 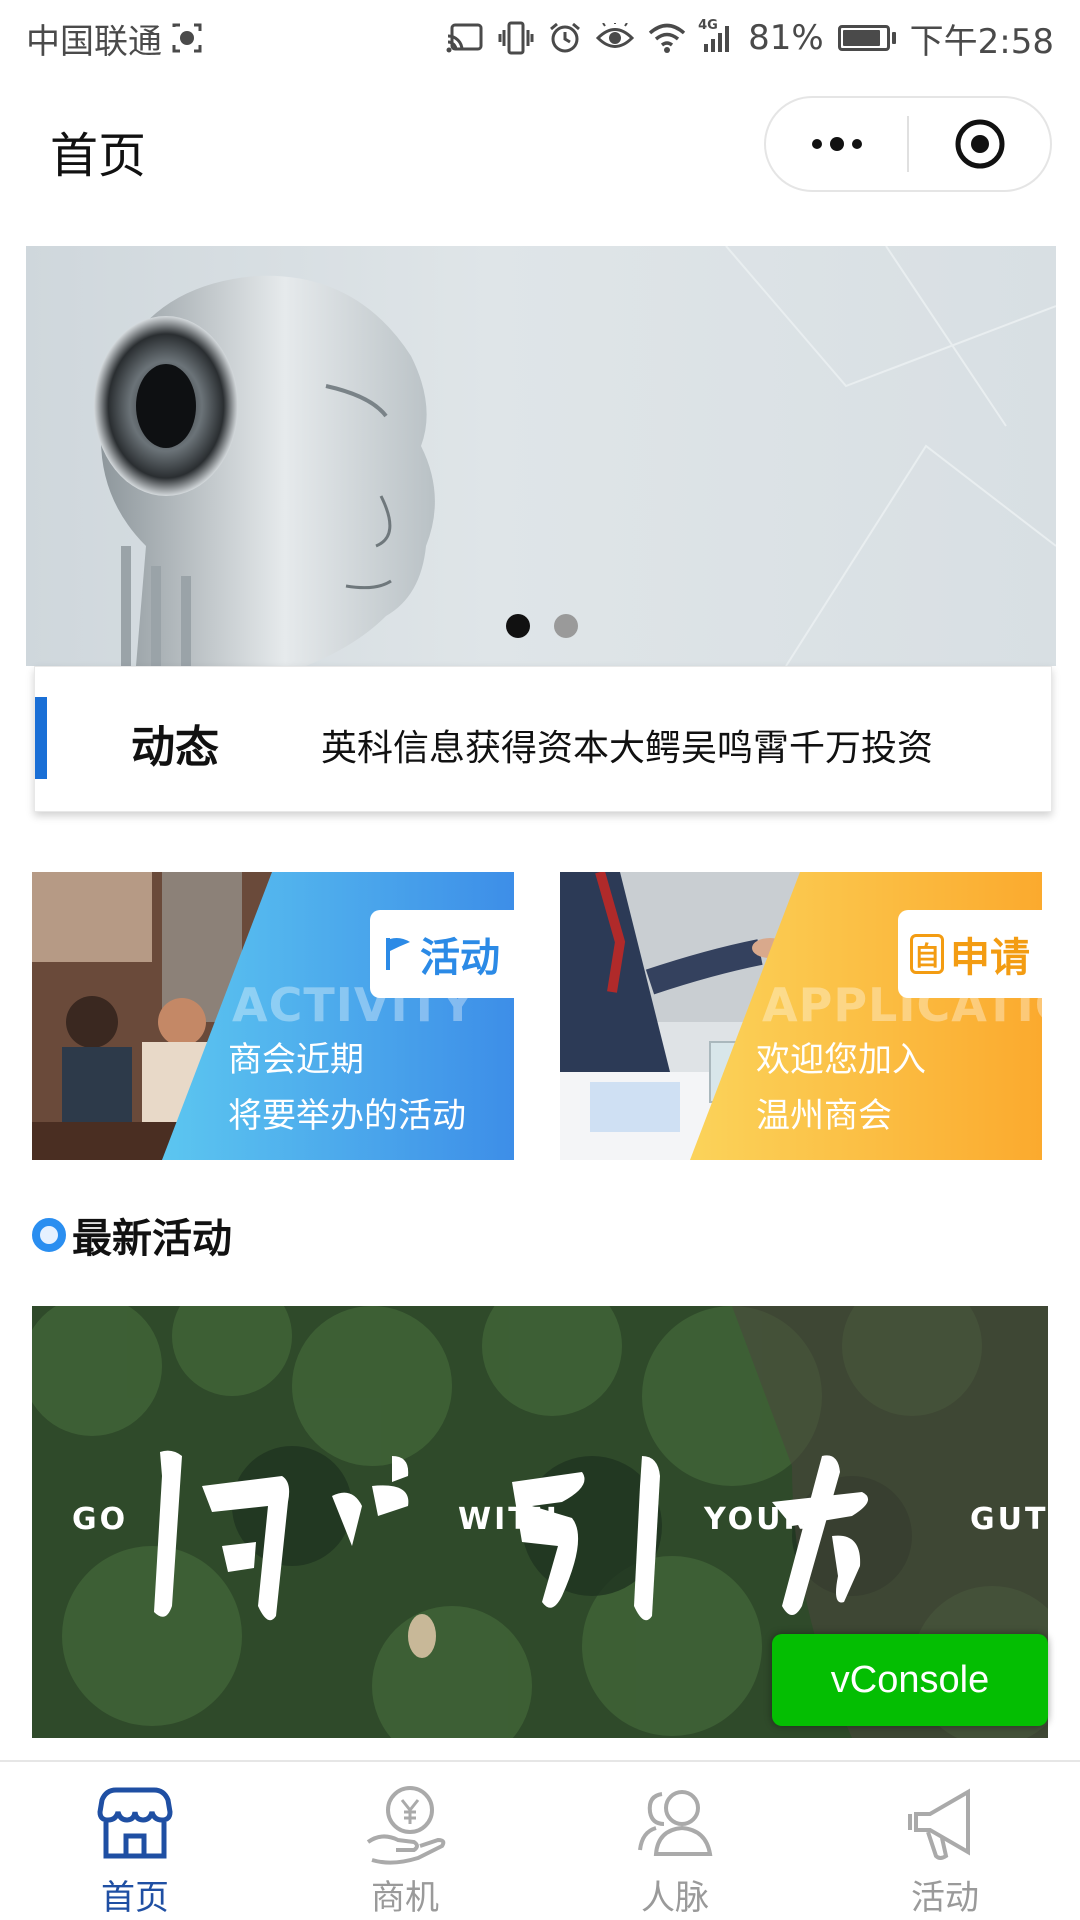 What do you see at coordinates (910, 1680) in the screenshot?
I see `vconsole-button: vConsole` at bounding box center [910, 1680].